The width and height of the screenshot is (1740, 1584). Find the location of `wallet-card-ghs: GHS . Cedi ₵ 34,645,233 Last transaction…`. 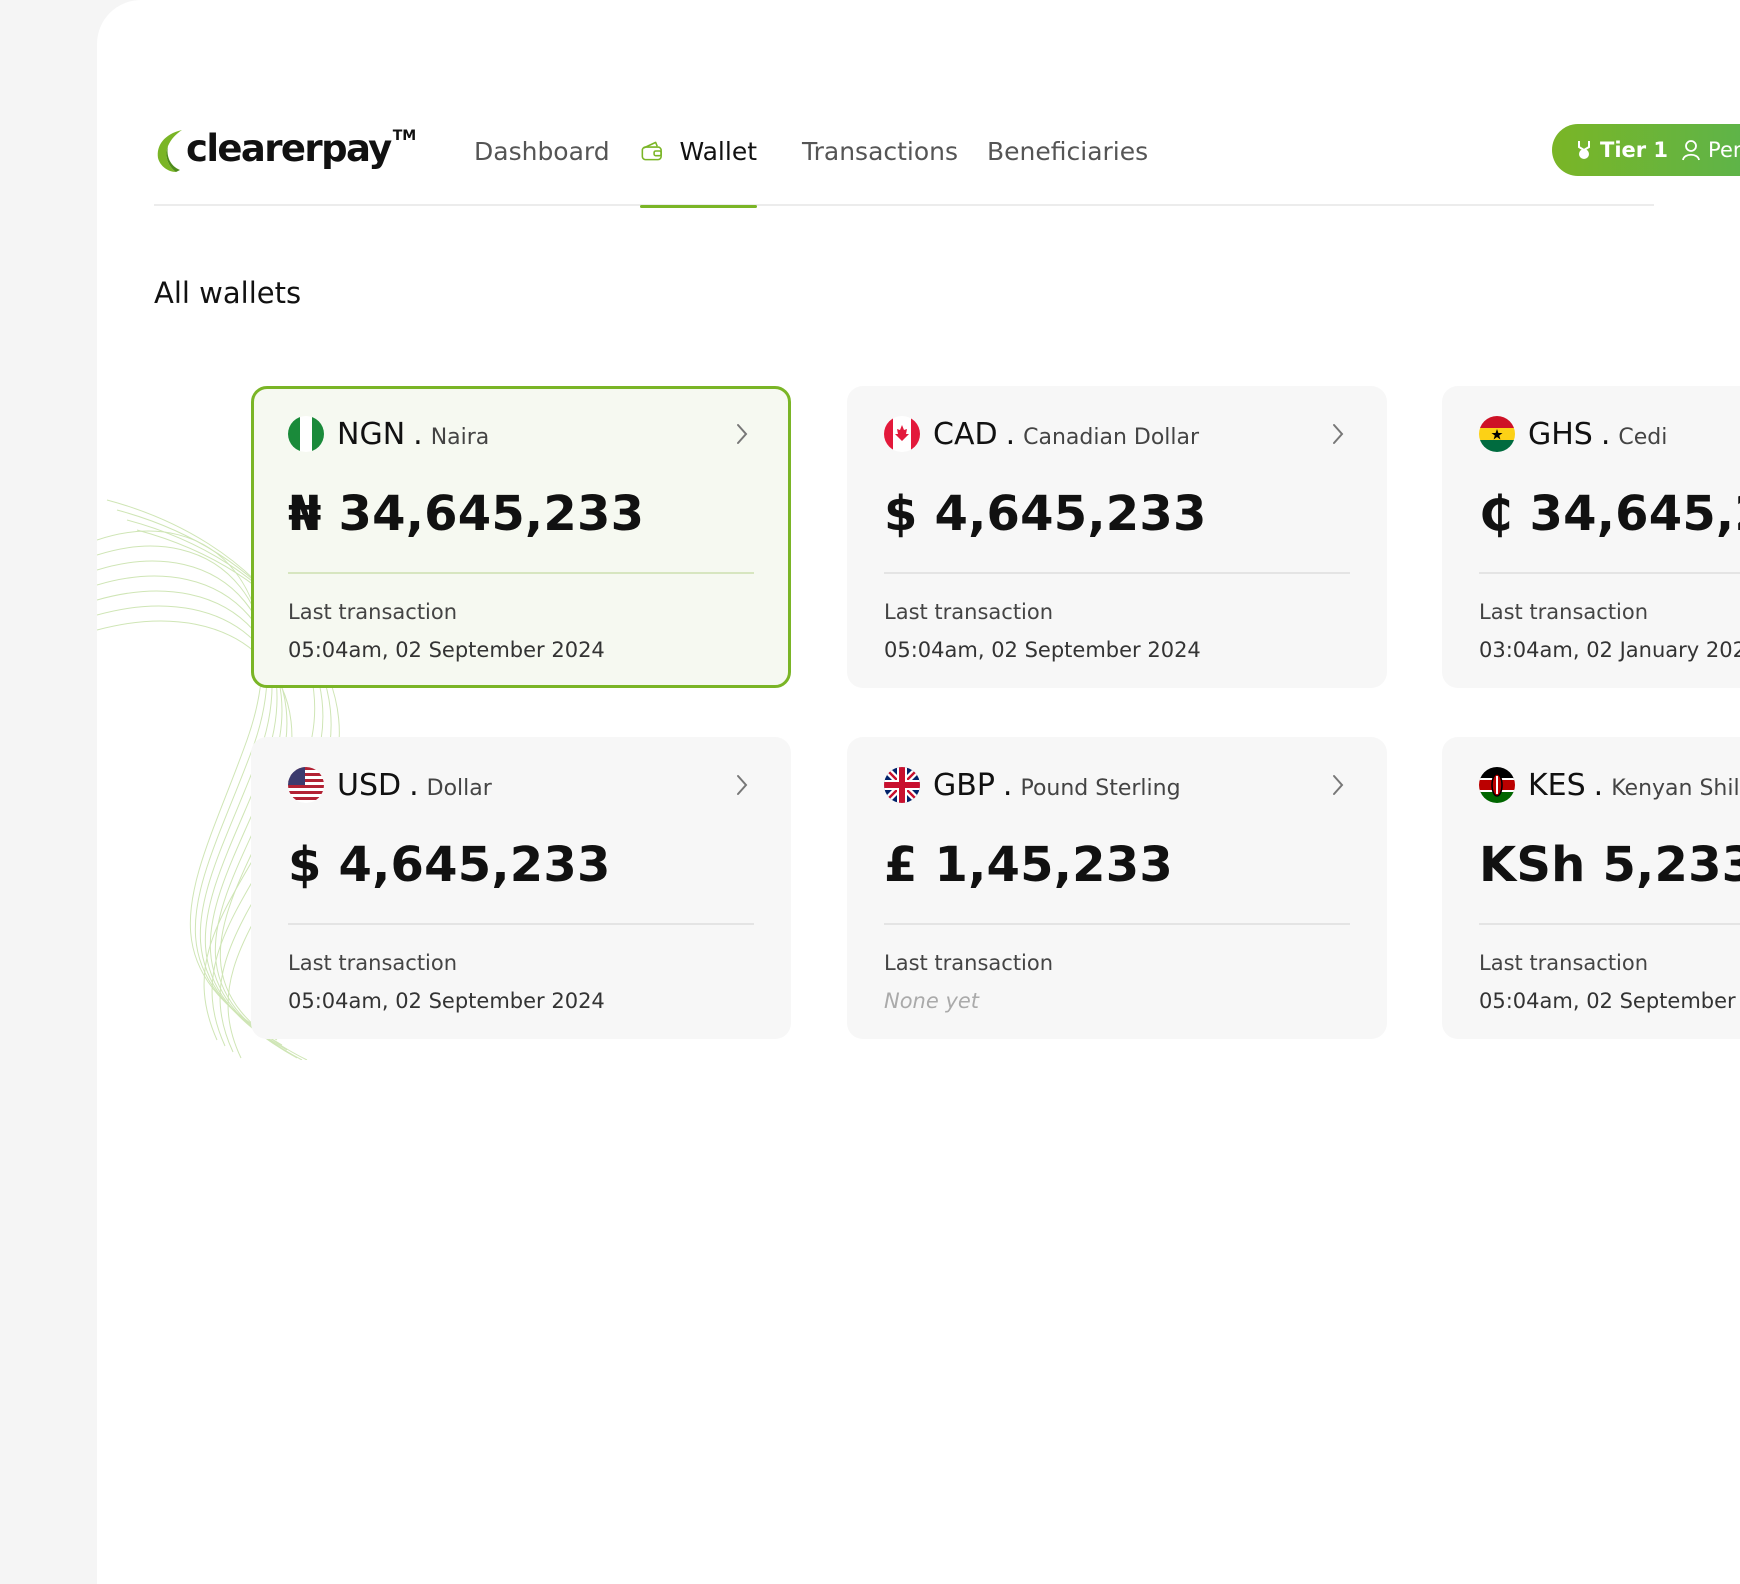

wallet-card-ghs: GHS . Cedi ₵ 34,645,233 Last transaction… is located at coordinates (1591, 537).